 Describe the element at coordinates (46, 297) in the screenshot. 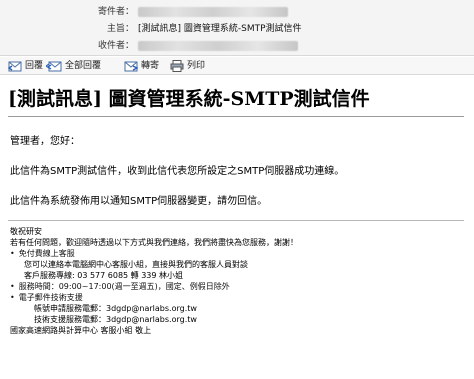

I see `signature-bullet-email-support: 電子郵件技術支援` at that location.